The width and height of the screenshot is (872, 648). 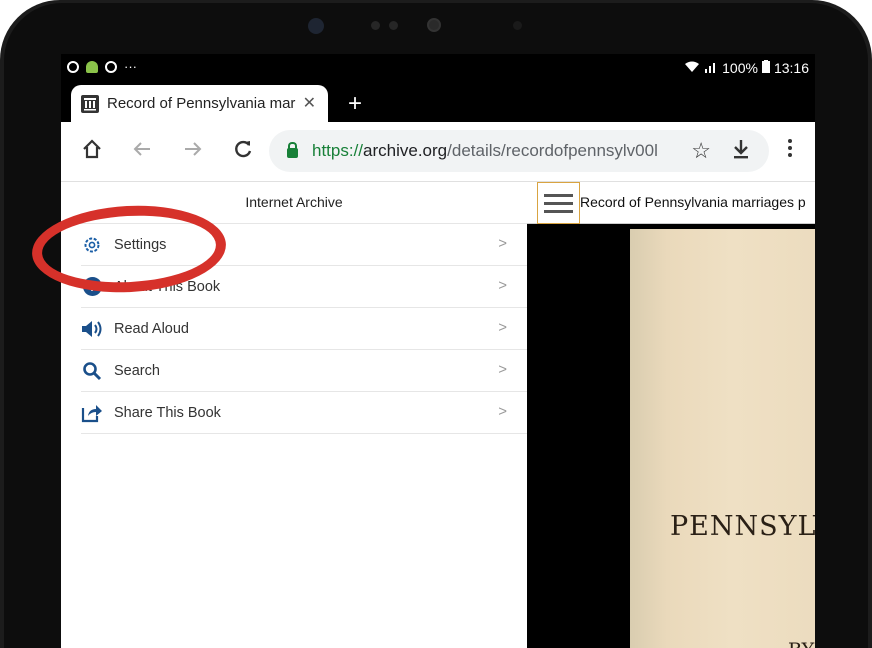 What do you see at coordinates (92, 413) in the screenshot?
I see `share-icon` at bounding box center [92, 413].